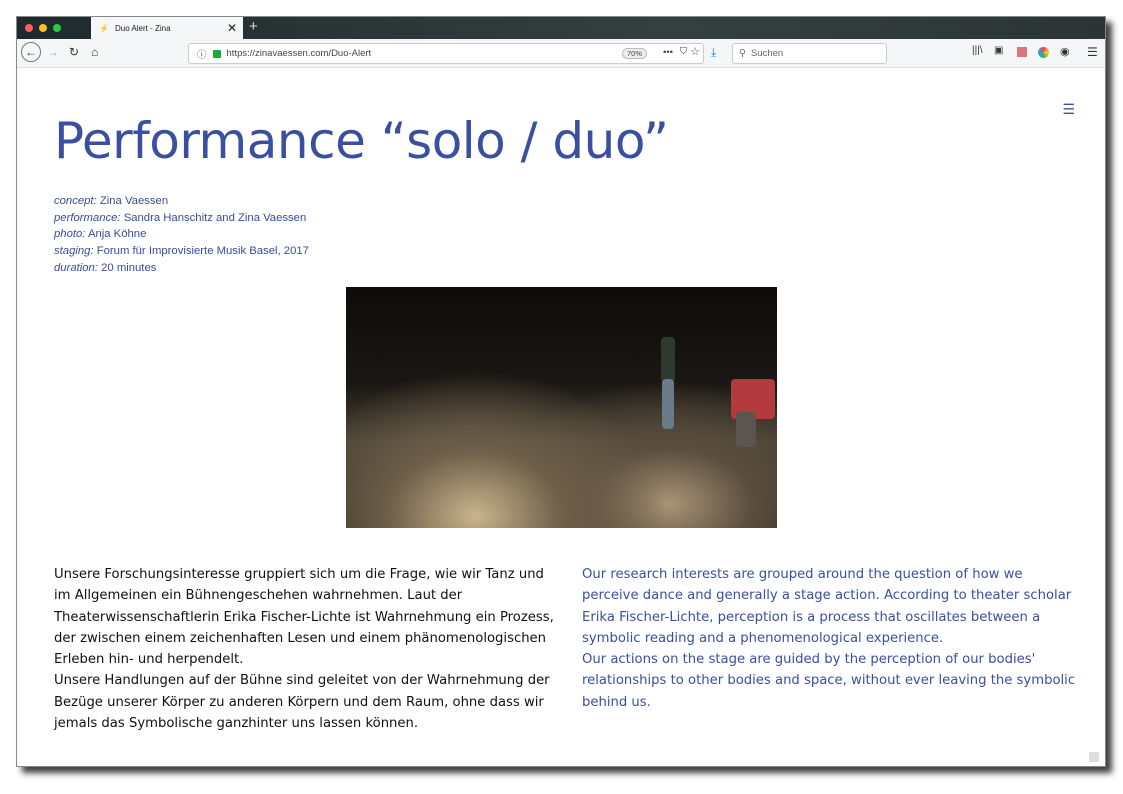  I want to click on credit-value: Sandra Hanschitz and Zina Vaessen, so click(215, 217).